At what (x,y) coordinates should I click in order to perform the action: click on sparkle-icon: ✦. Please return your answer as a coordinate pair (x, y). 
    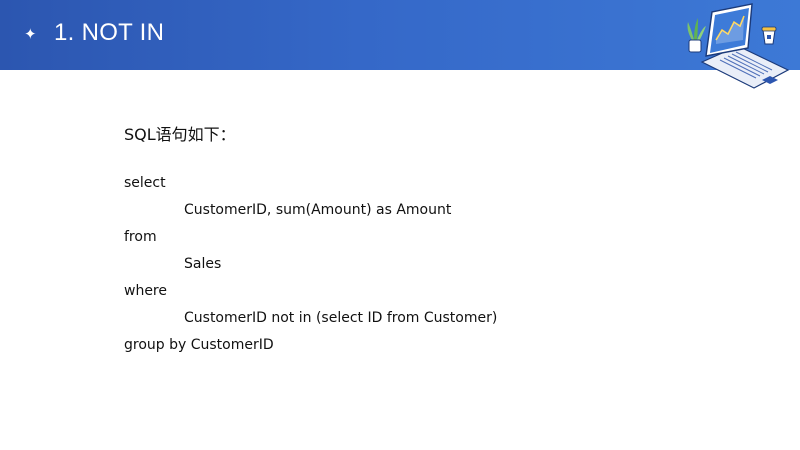
    Looking at the image, I should click on (30, 34).